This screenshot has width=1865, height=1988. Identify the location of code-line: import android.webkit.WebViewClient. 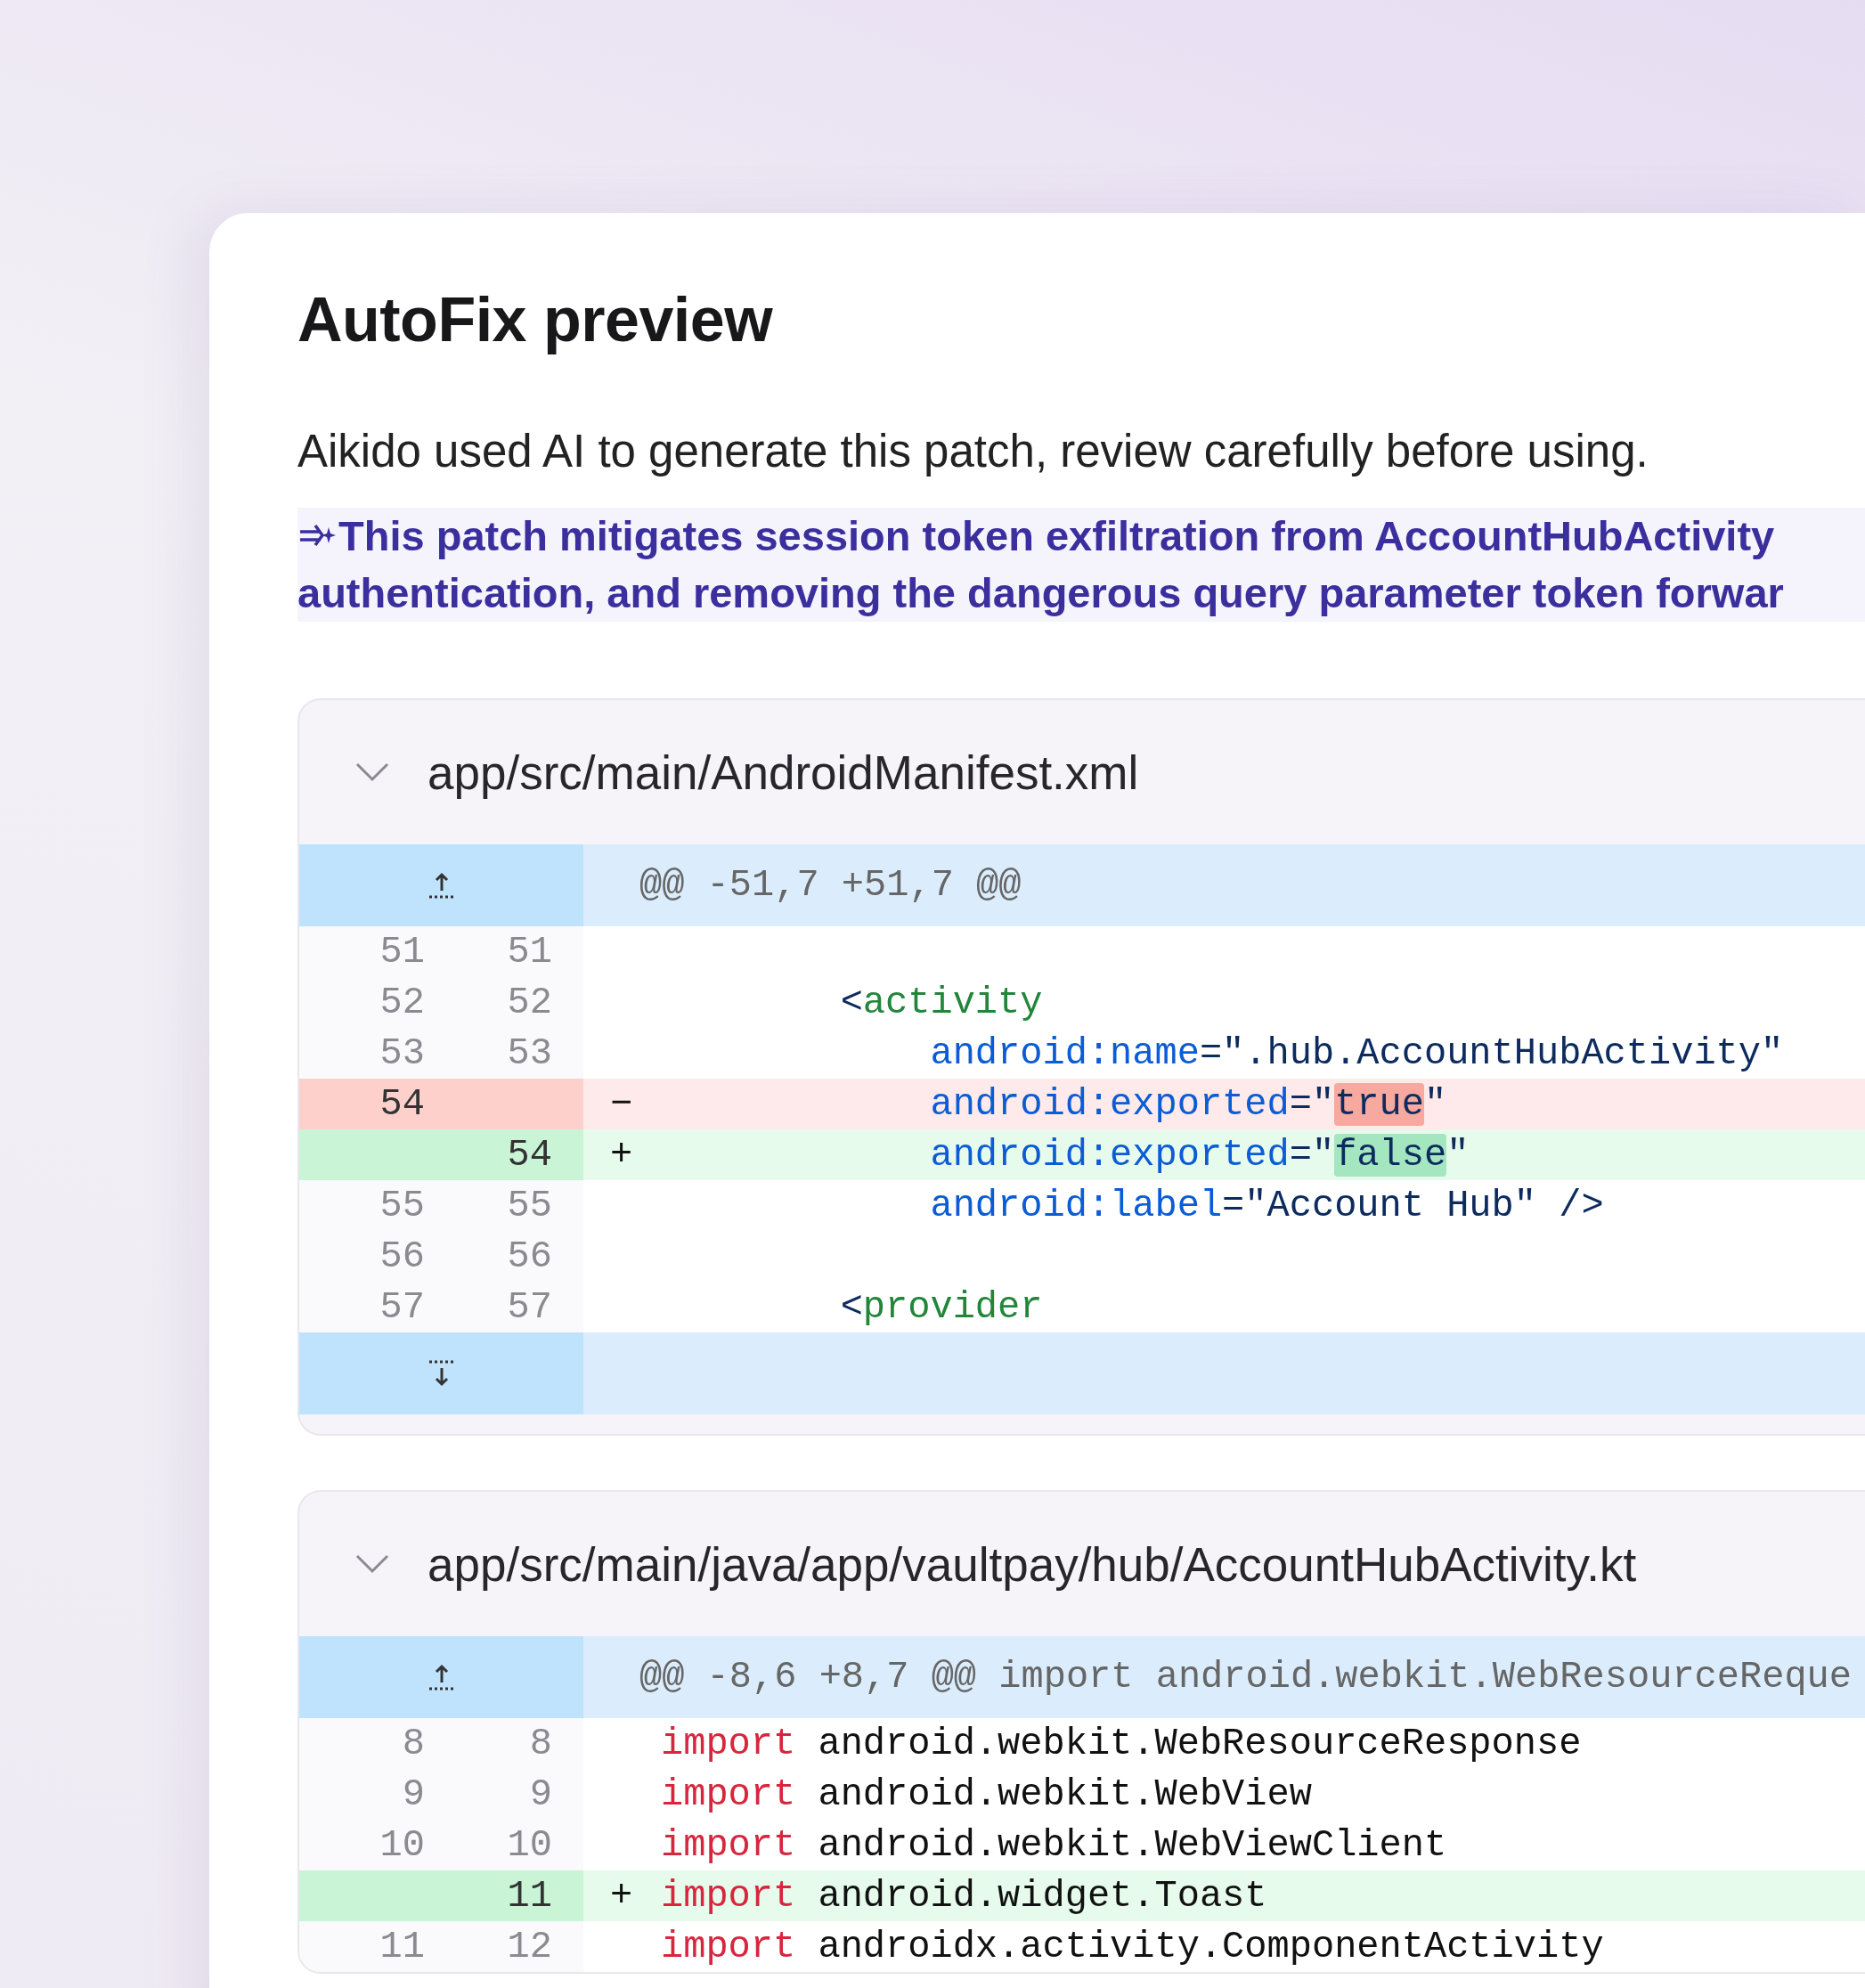
(1054, 1845).